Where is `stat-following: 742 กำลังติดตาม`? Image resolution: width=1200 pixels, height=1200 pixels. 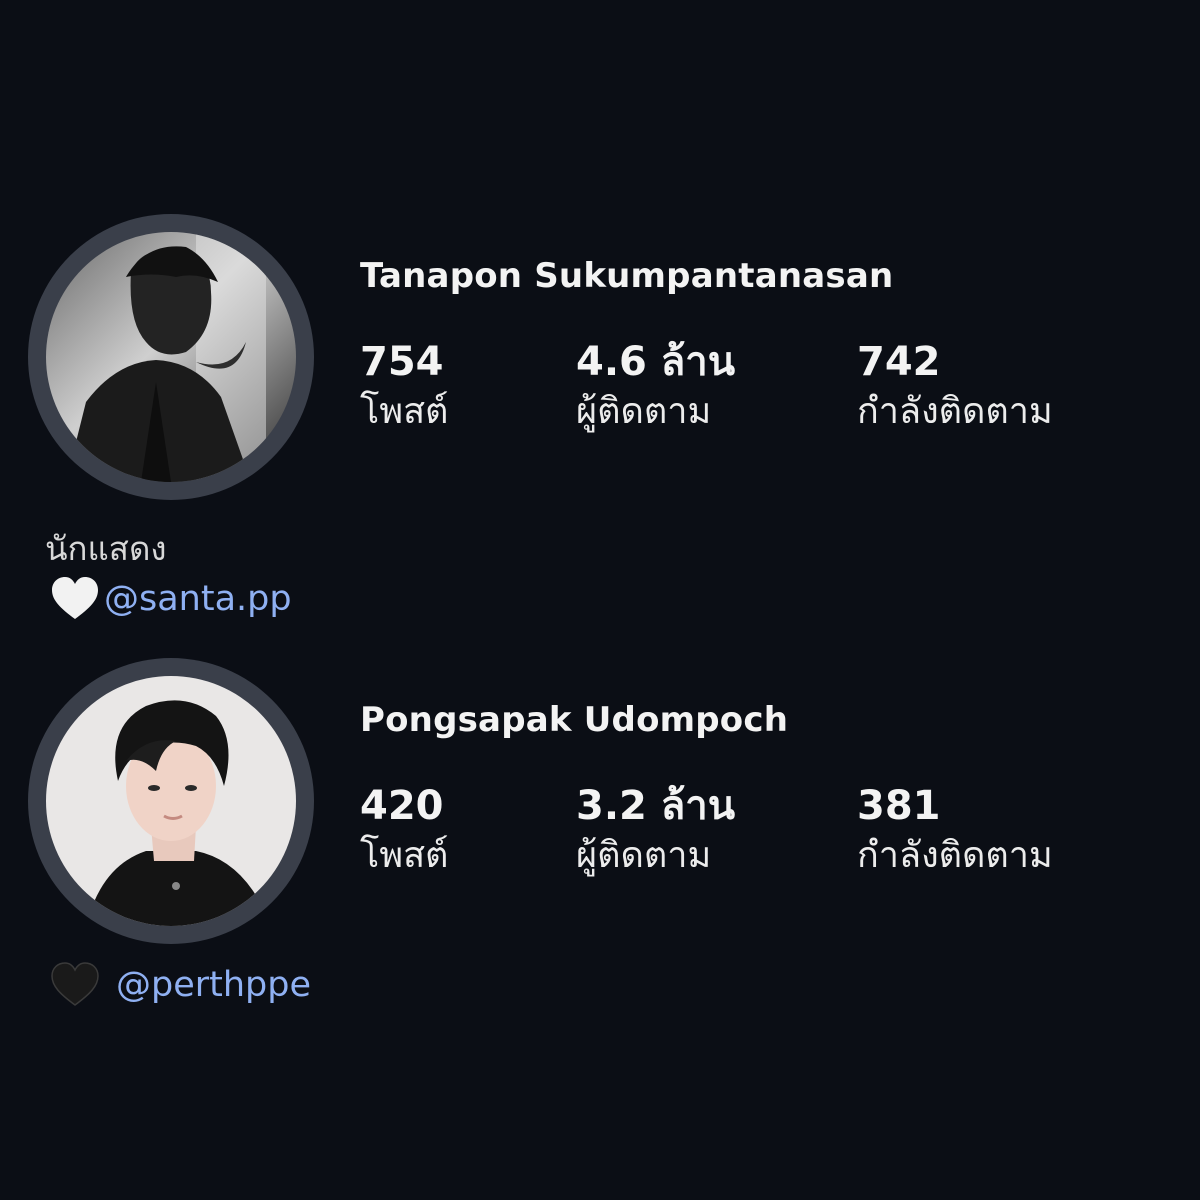 stat-following: 742 กำลังติดตาม is located at coordinates (955, 387).